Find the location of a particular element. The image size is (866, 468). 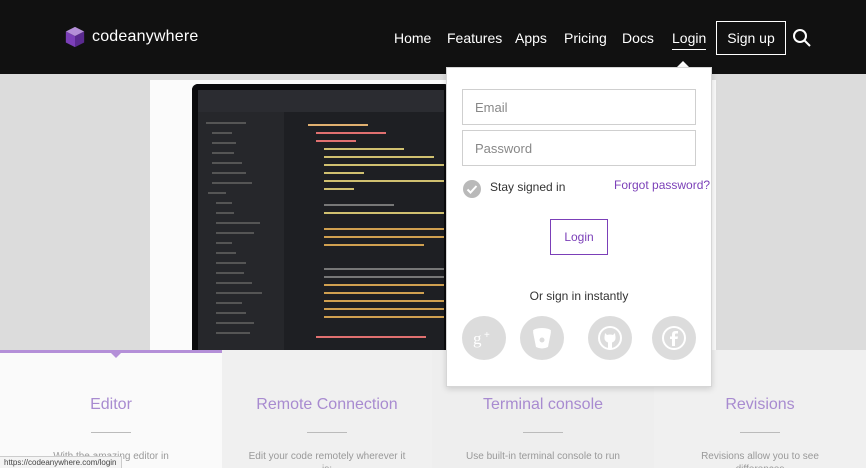

facebook-button is located at coordinates (674, 338).